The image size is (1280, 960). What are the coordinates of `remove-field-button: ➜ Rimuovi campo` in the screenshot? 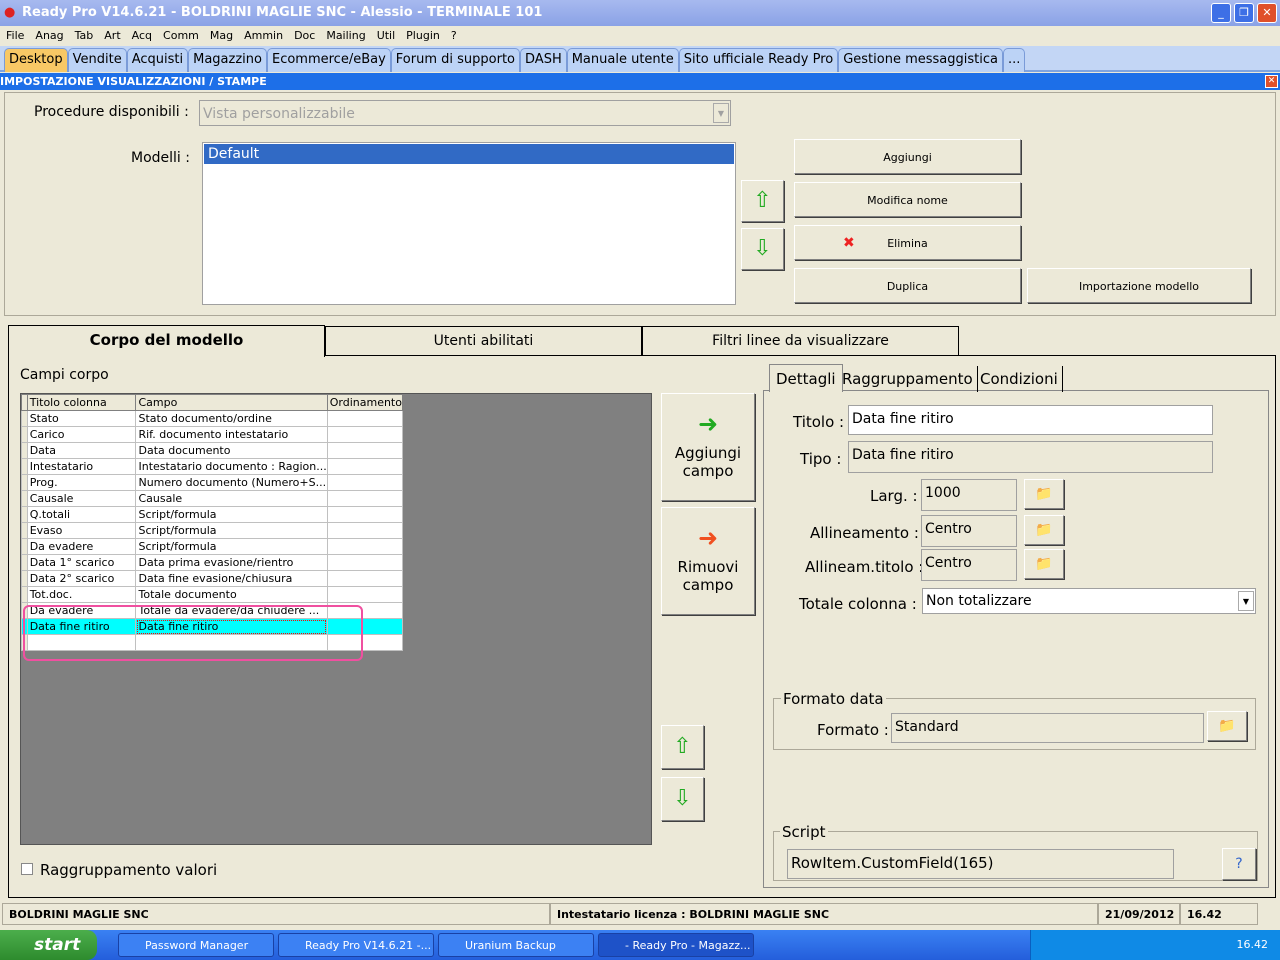 It's located at (708, 561).